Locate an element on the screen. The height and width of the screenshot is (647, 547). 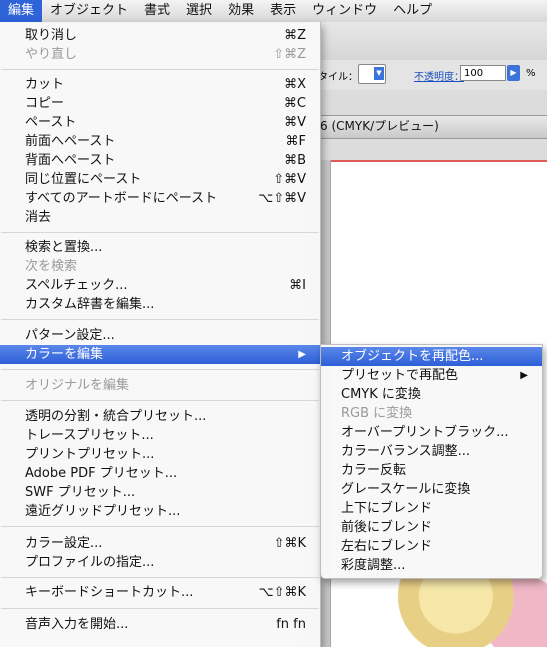
menu-item-paste-in-place: 同じ位置にペースト ⇧⌘V is located at coordinates (160, 179).